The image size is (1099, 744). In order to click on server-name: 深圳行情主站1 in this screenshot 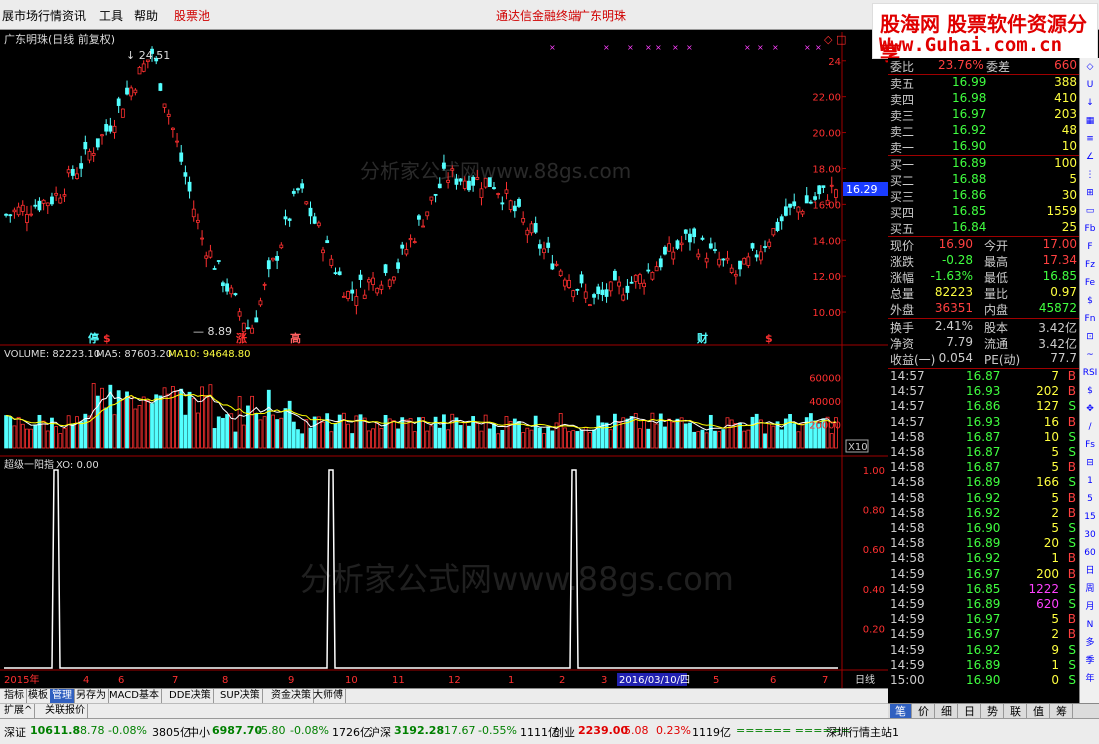, I will do `click(862, 732)`.